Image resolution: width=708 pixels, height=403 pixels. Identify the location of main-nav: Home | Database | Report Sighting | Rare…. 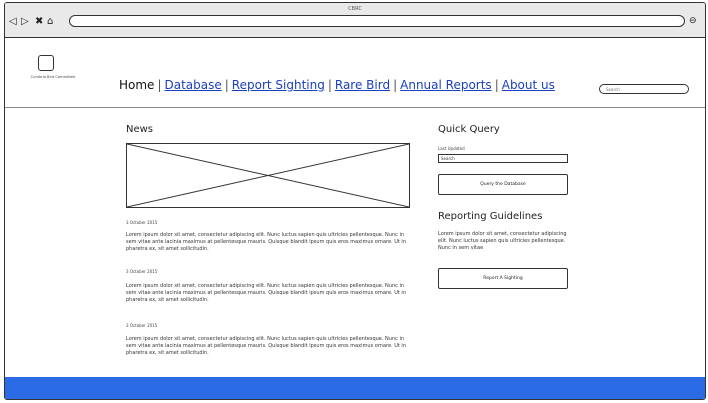
(337, 85).